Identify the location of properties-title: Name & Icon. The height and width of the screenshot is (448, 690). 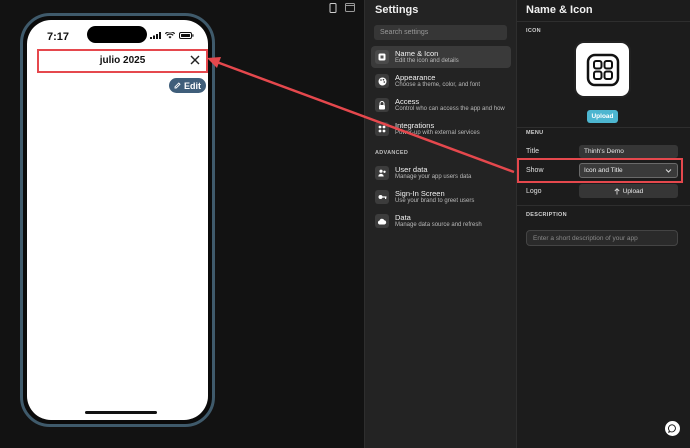
(559, 10).